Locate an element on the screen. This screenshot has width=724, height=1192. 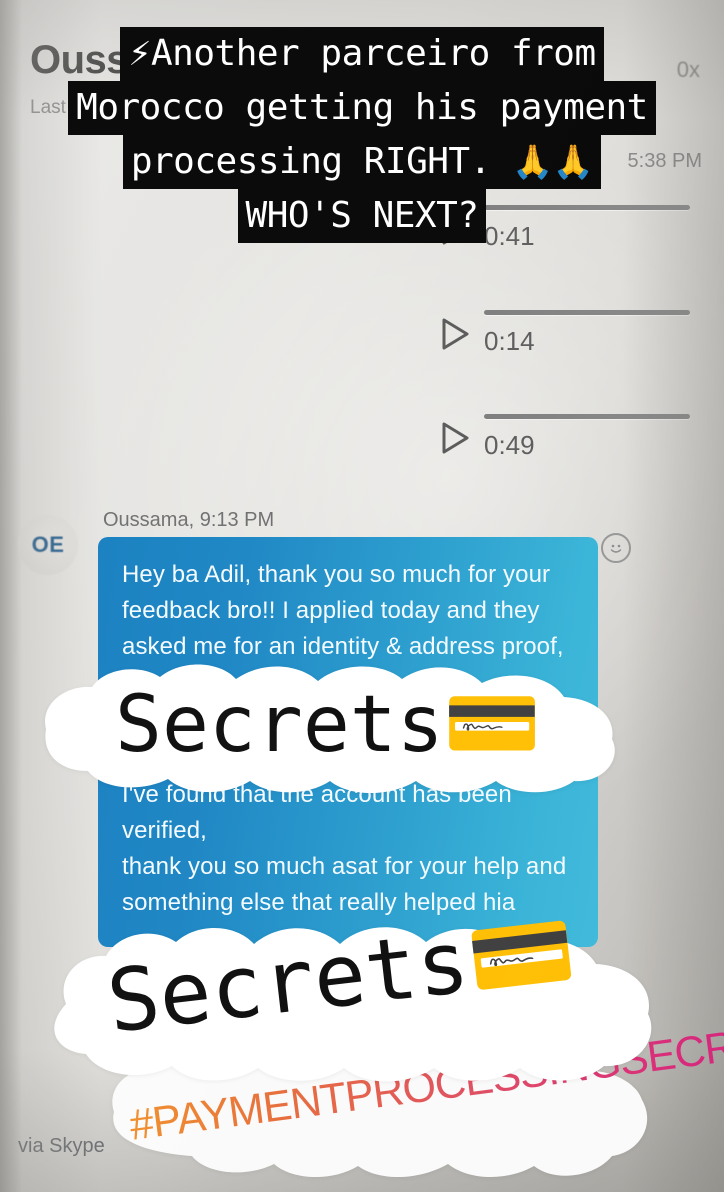
caption-line-3-text: processing RIGHT. is located at coordinates (321, 161).